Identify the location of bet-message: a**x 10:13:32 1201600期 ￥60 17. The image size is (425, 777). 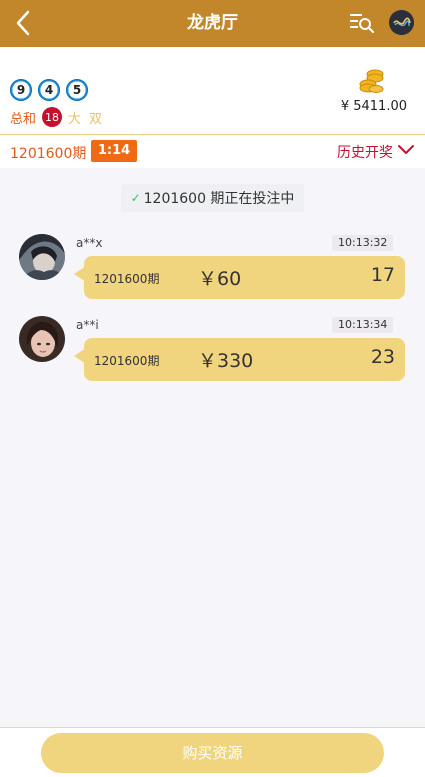
(212, 269).